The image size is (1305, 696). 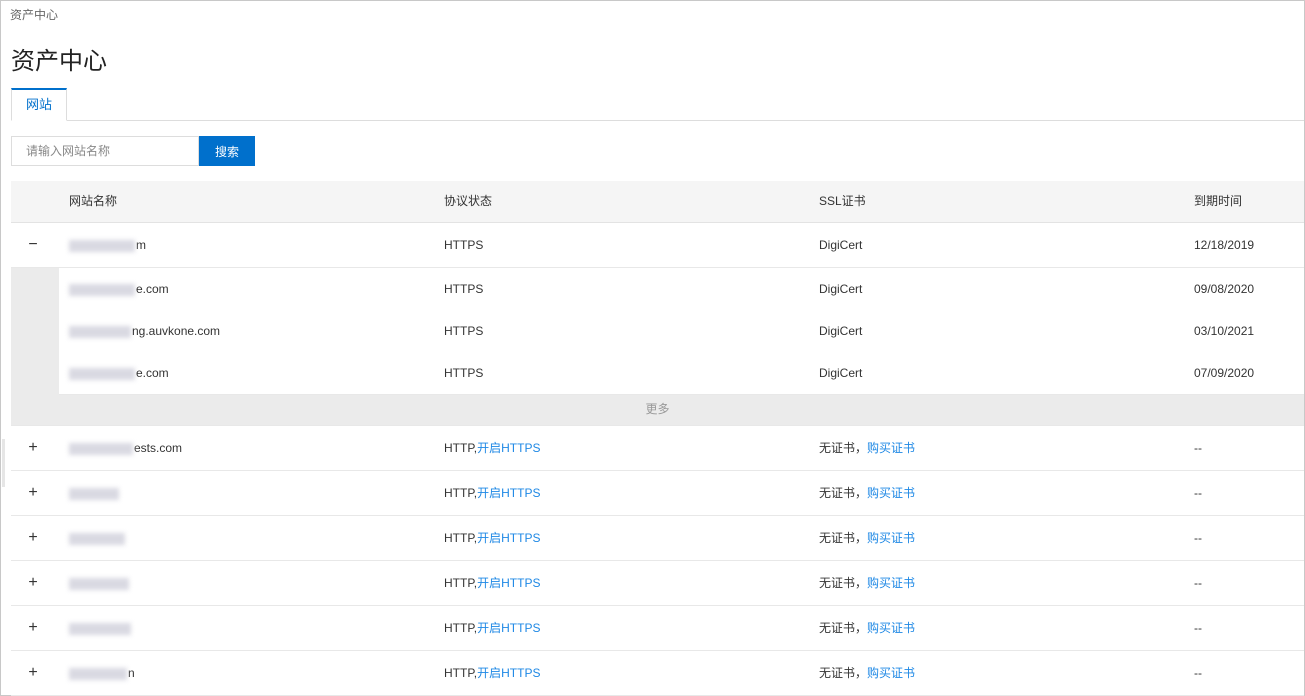 I want to click on column-header-name: 网站名称, so click(x=93, y=201).